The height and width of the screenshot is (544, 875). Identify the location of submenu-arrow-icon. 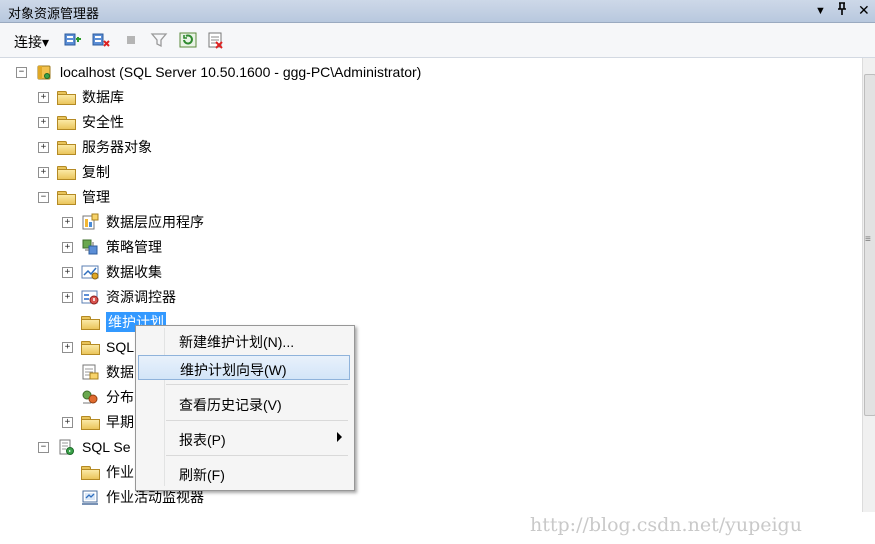
(339, 437).